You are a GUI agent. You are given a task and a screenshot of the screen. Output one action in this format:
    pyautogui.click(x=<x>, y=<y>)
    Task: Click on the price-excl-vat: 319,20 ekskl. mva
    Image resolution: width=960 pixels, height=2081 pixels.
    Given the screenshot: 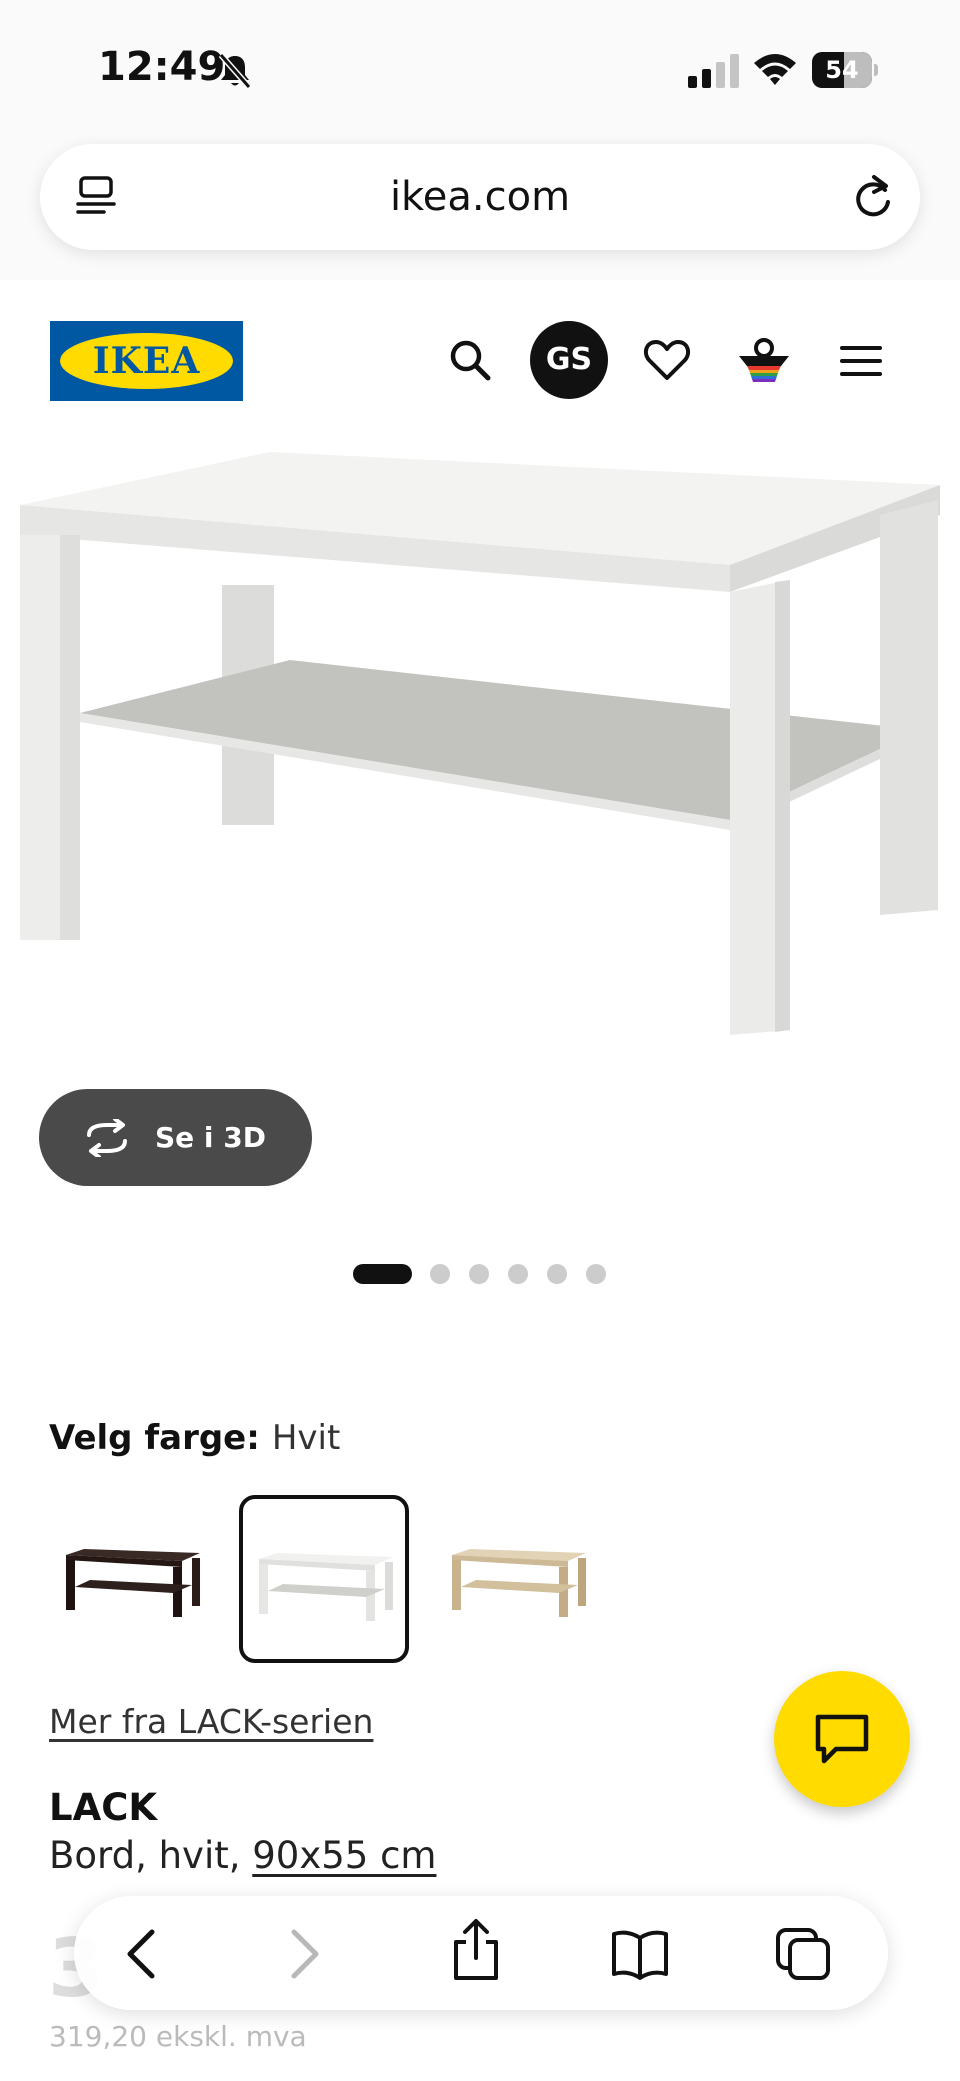 What is the action you would take?
    pyautogui.click(x=178, y=2036)
    